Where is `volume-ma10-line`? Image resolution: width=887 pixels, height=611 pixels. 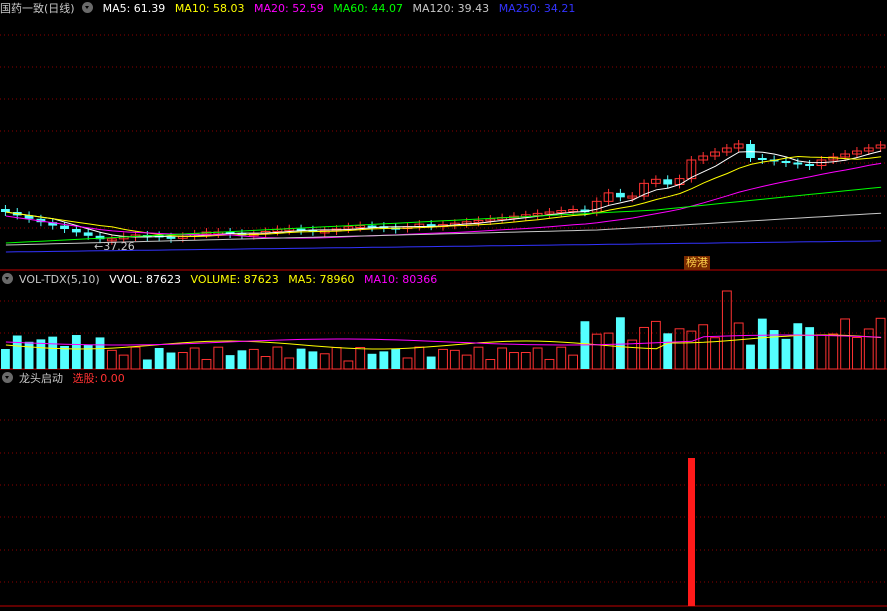 volume-ma10-line is located at coordinates (443, 340).